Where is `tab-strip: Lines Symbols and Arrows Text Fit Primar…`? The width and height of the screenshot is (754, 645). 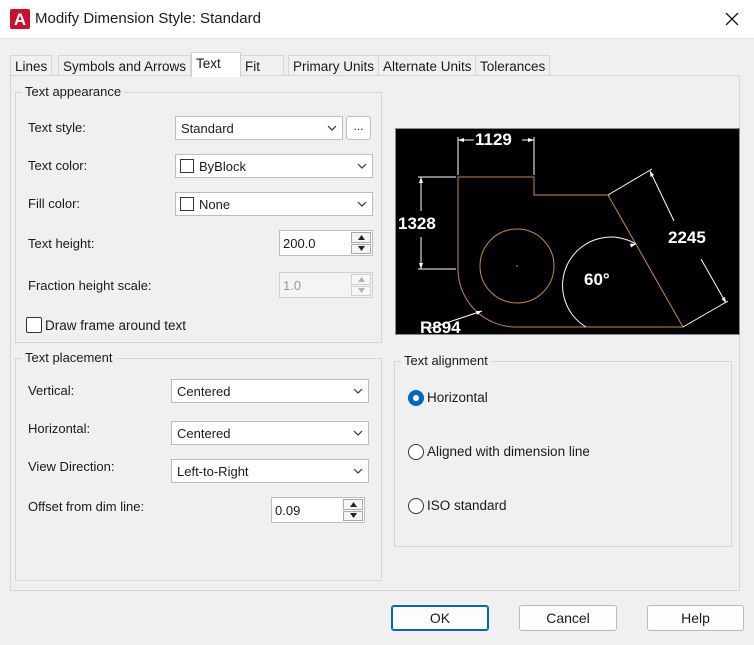
tab-strip: Lines Symbols and Arrows Text Fit Primar… is located at coordinates (280, 64).